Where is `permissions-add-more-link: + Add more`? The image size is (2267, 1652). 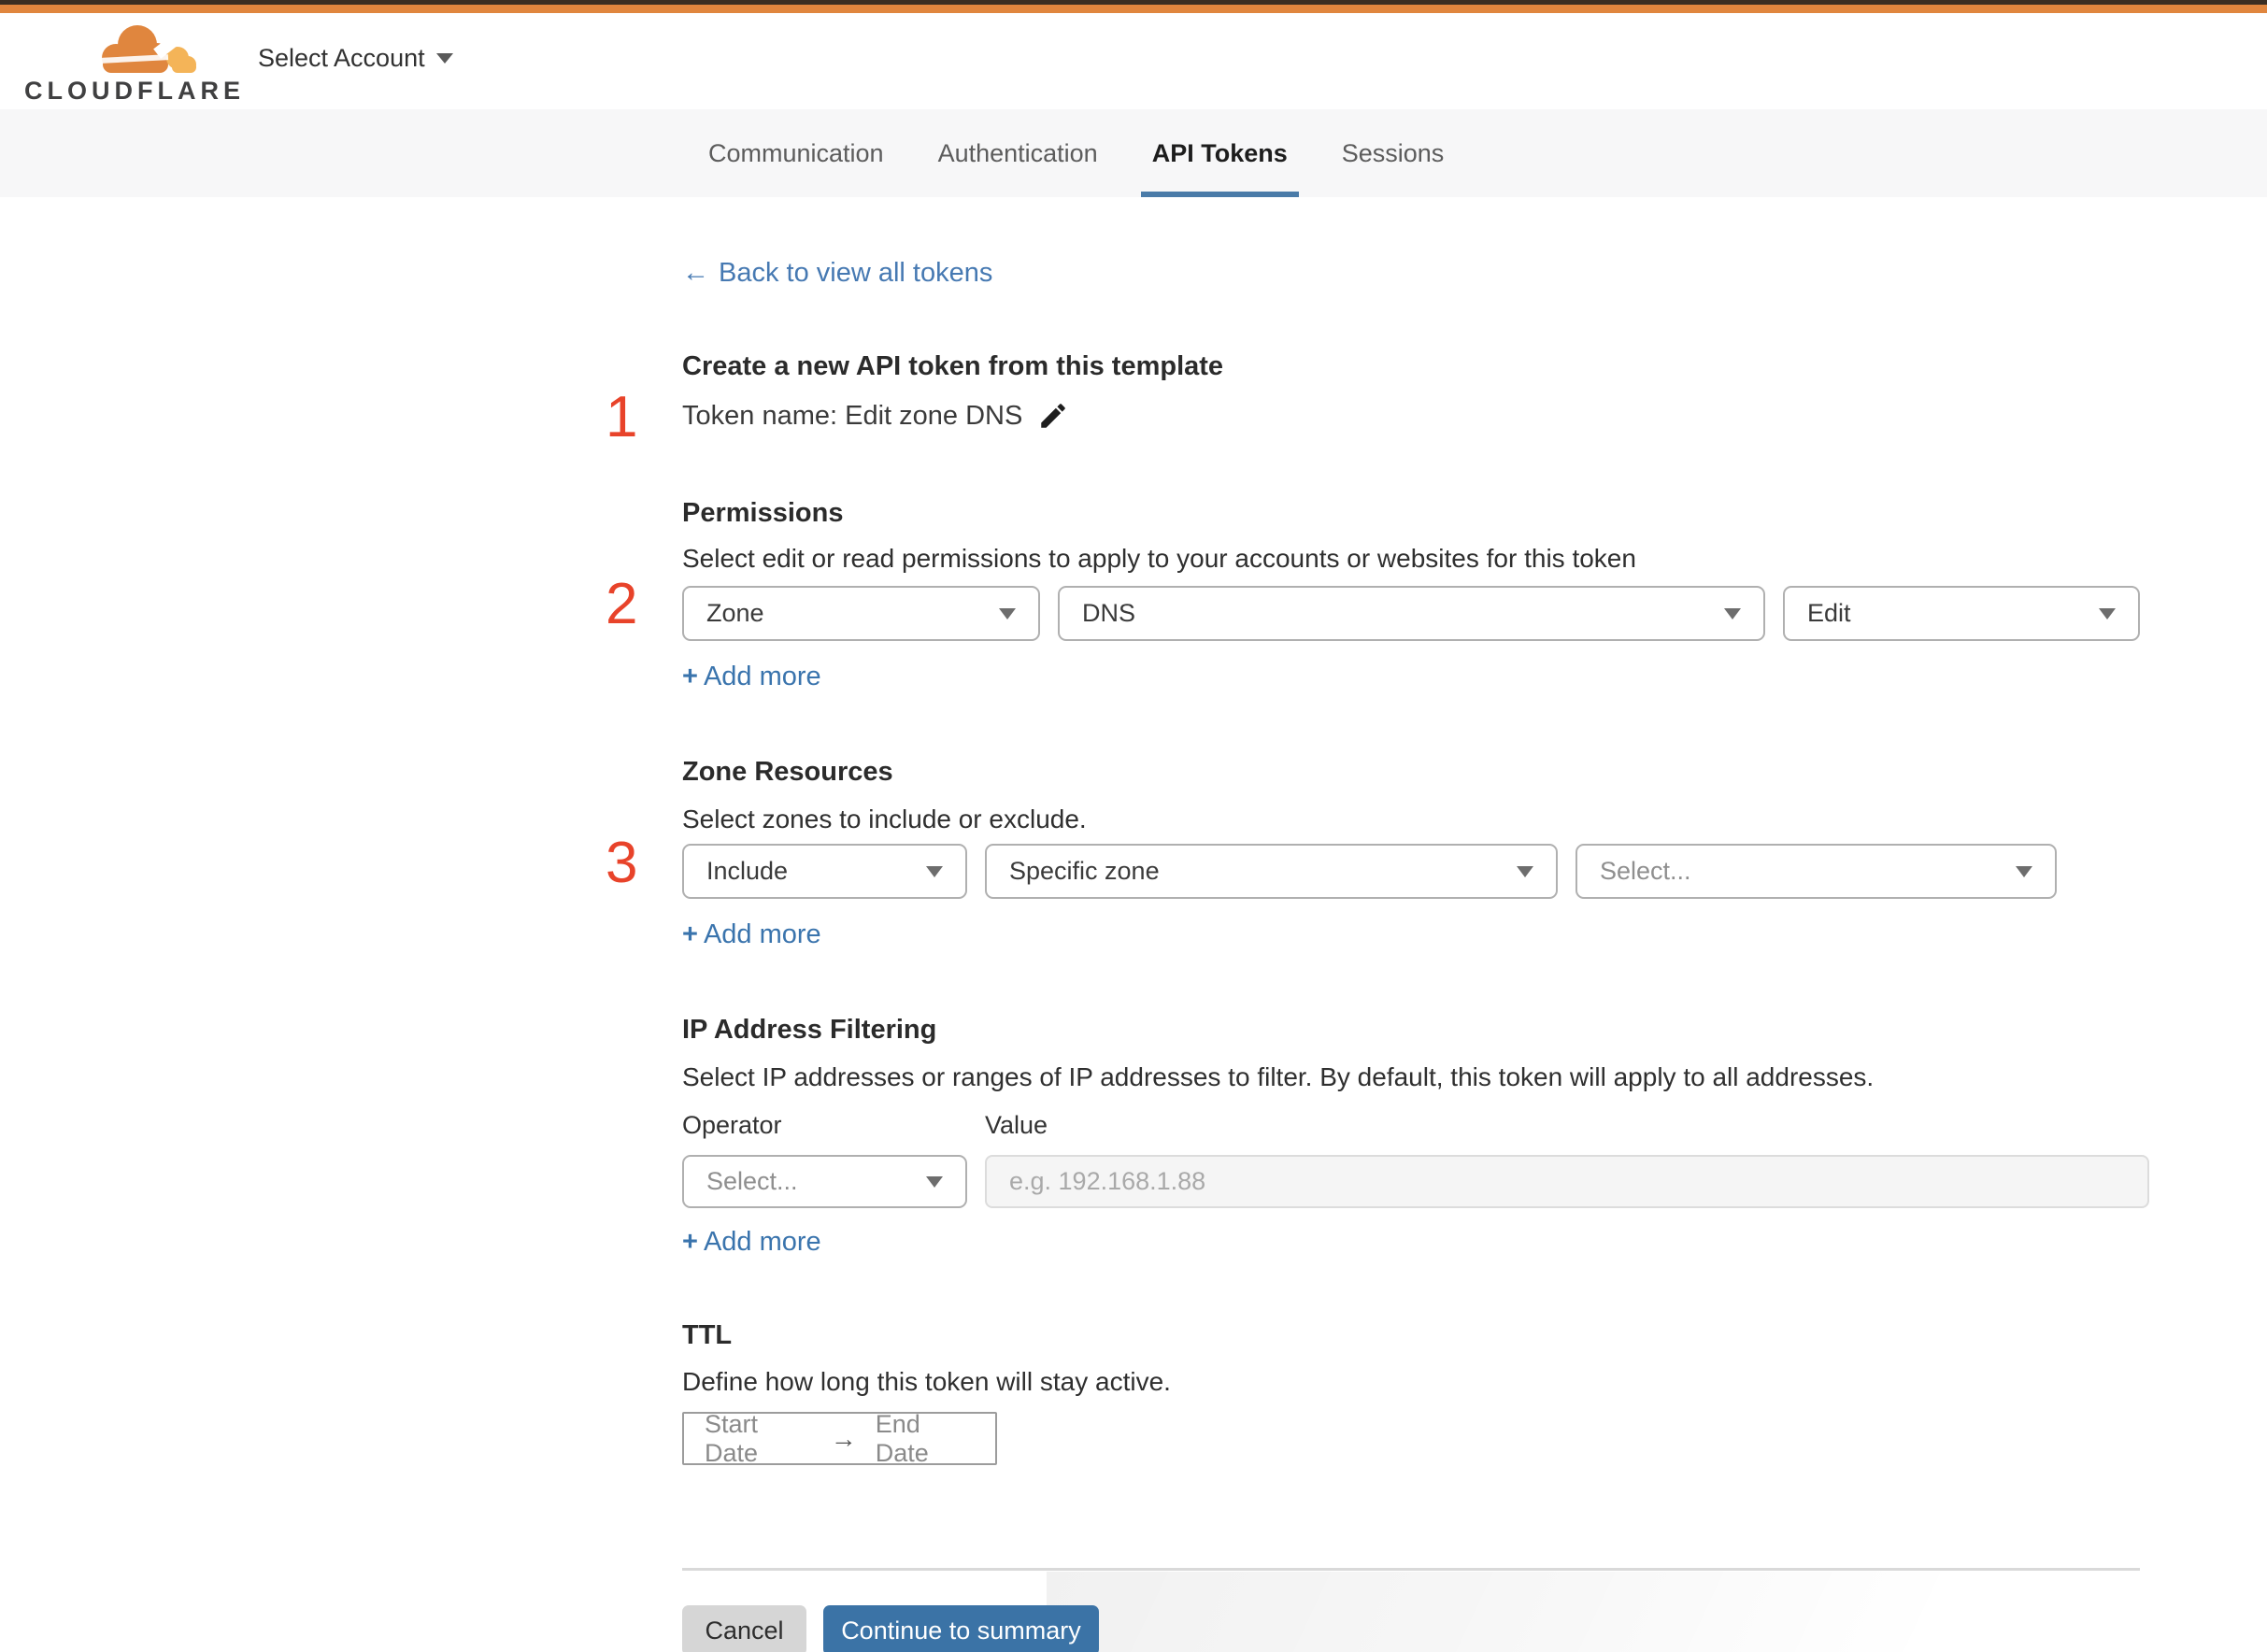
permissions-add-more-link: + Add more is located at coordinates (752, 677).